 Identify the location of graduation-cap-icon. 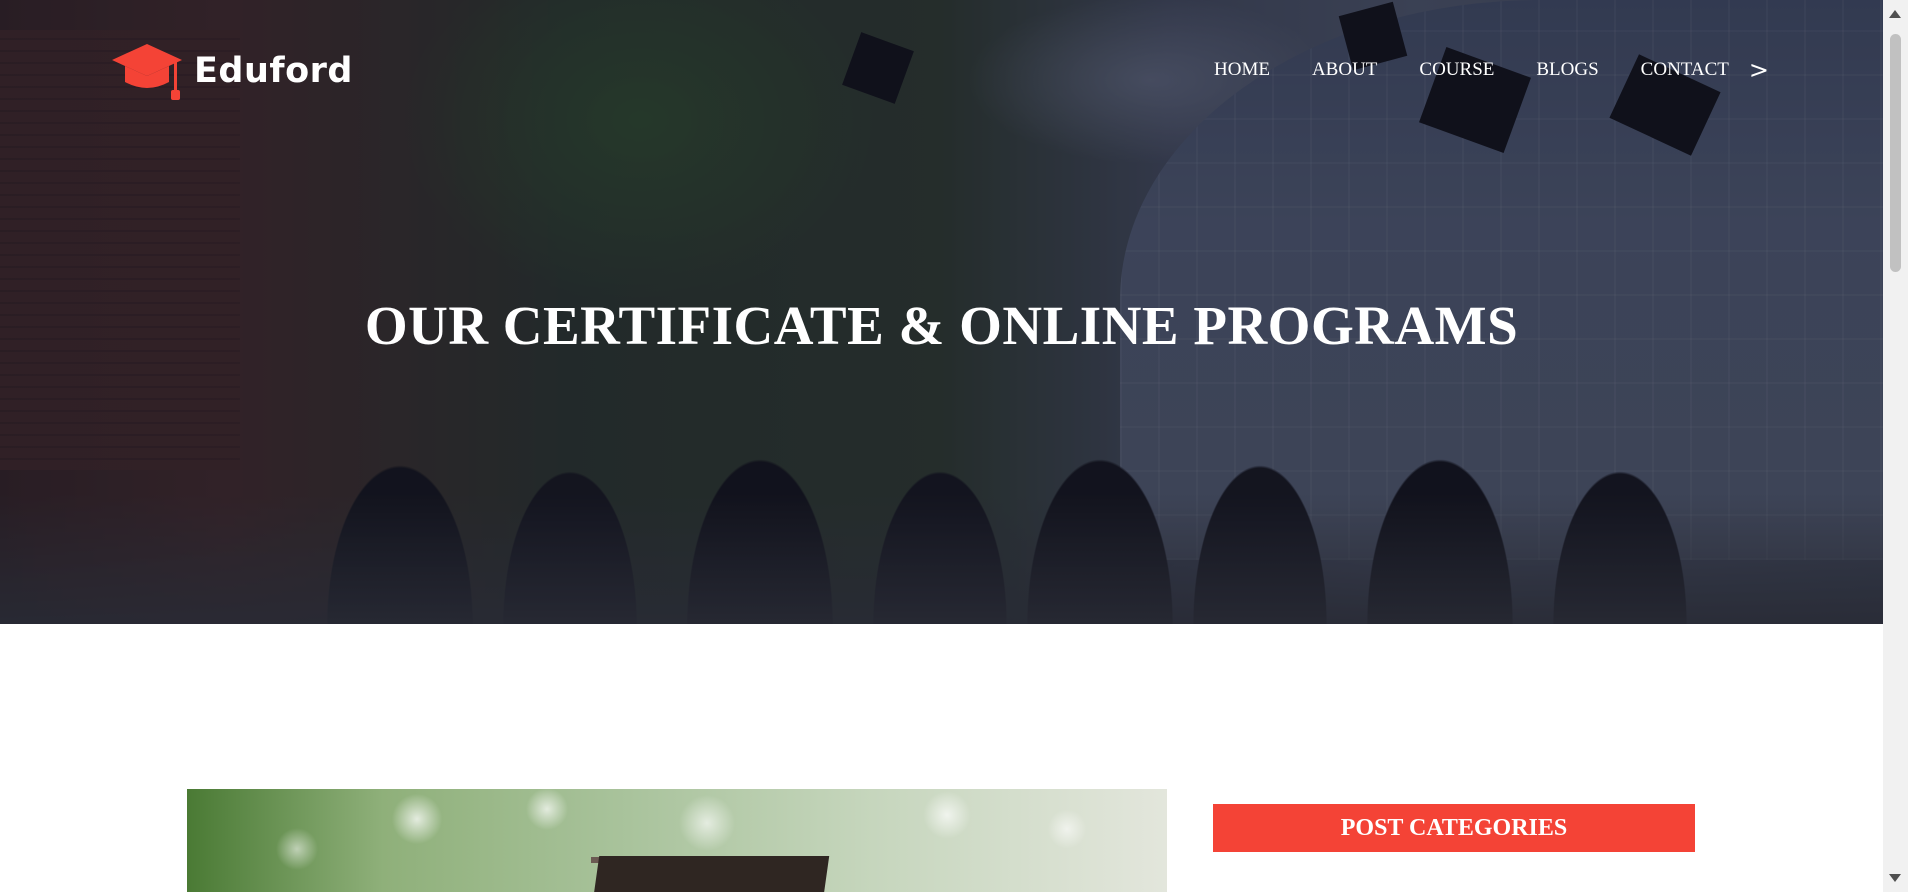
(147, 72).